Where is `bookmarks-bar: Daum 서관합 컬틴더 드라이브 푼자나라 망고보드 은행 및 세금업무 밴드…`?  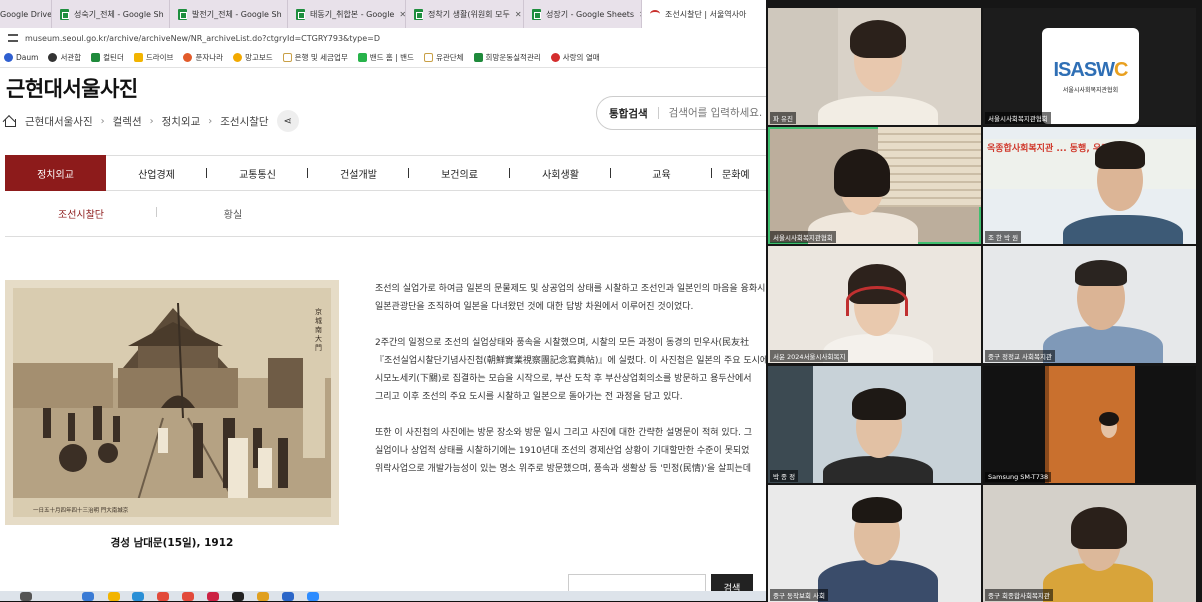
bookmarks-bar: Daum 서관합 컬틴더 드라이브 푼자나라 망고보드 은행 및 세금업무 밴드… is located at coordinates (383, 58).